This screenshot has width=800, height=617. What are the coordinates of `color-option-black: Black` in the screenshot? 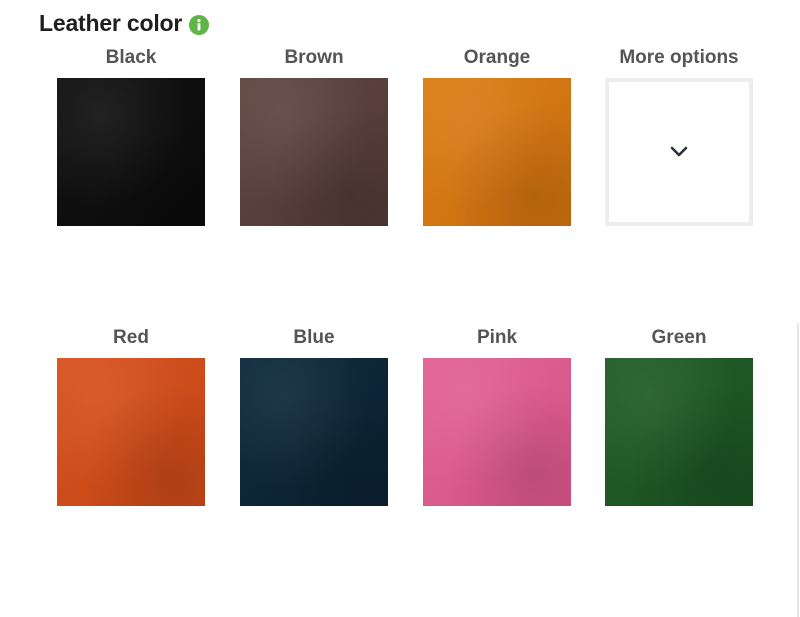 It's located at (131, 136).